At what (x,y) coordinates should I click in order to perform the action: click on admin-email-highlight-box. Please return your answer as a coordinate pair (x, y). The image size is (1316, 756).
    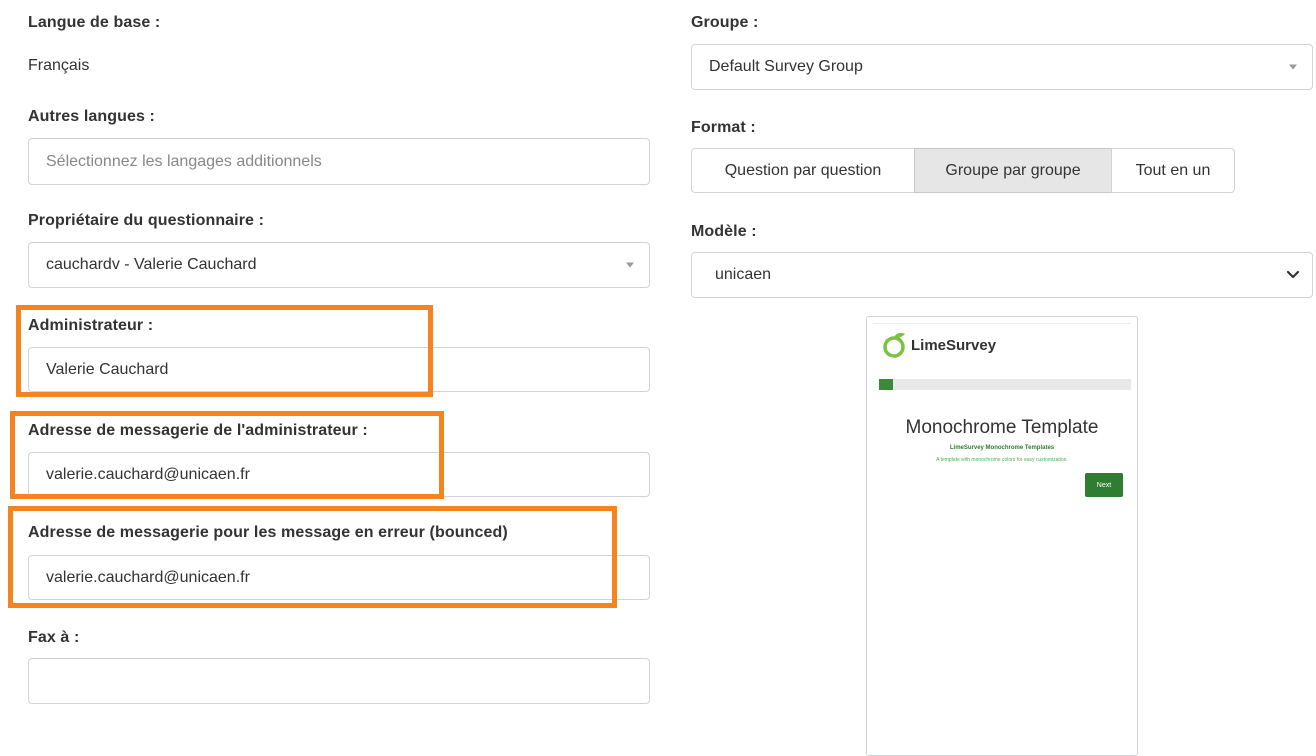
    Looking at the image, I should click on (227, 455).